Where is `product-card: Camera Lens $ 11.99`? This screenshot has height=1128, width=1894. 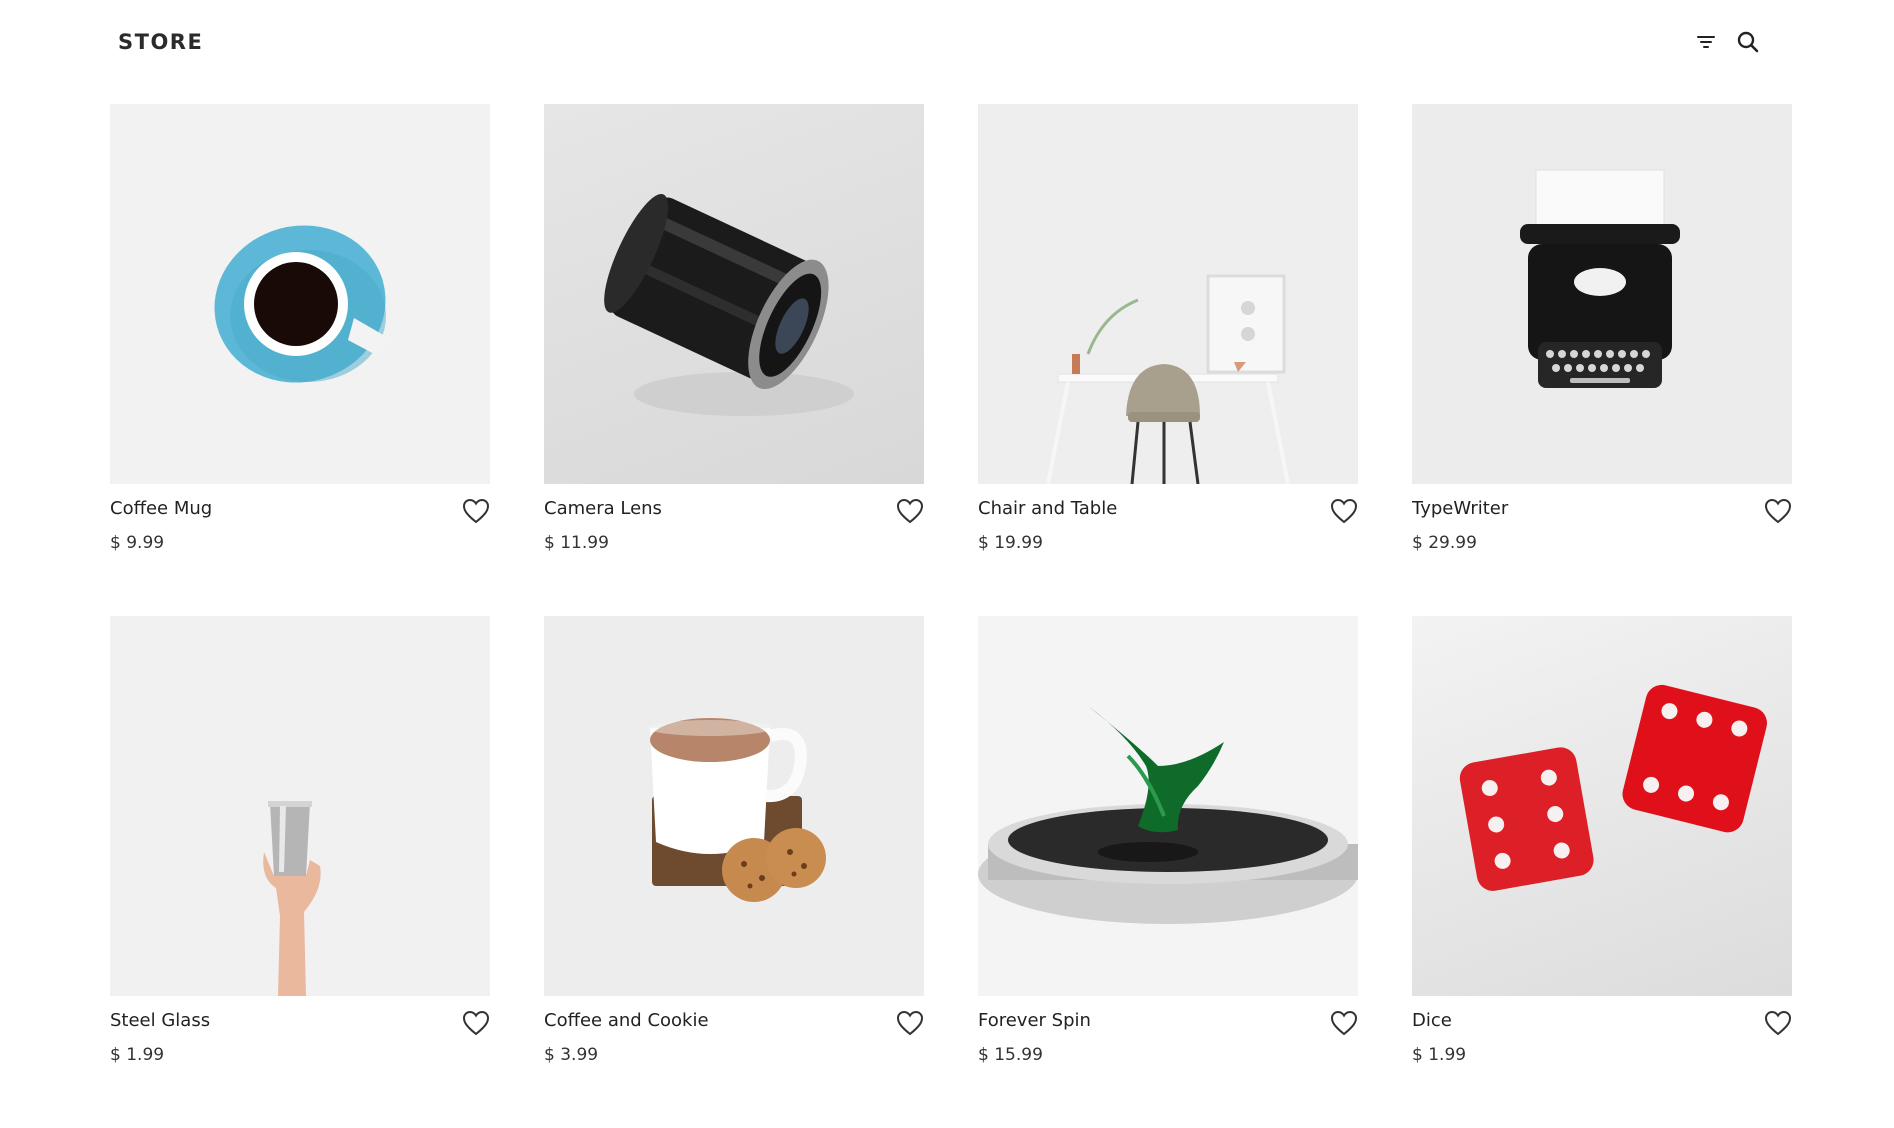
product-card: Camera Lens $ 11.99 is located at coordinates (734, 360).